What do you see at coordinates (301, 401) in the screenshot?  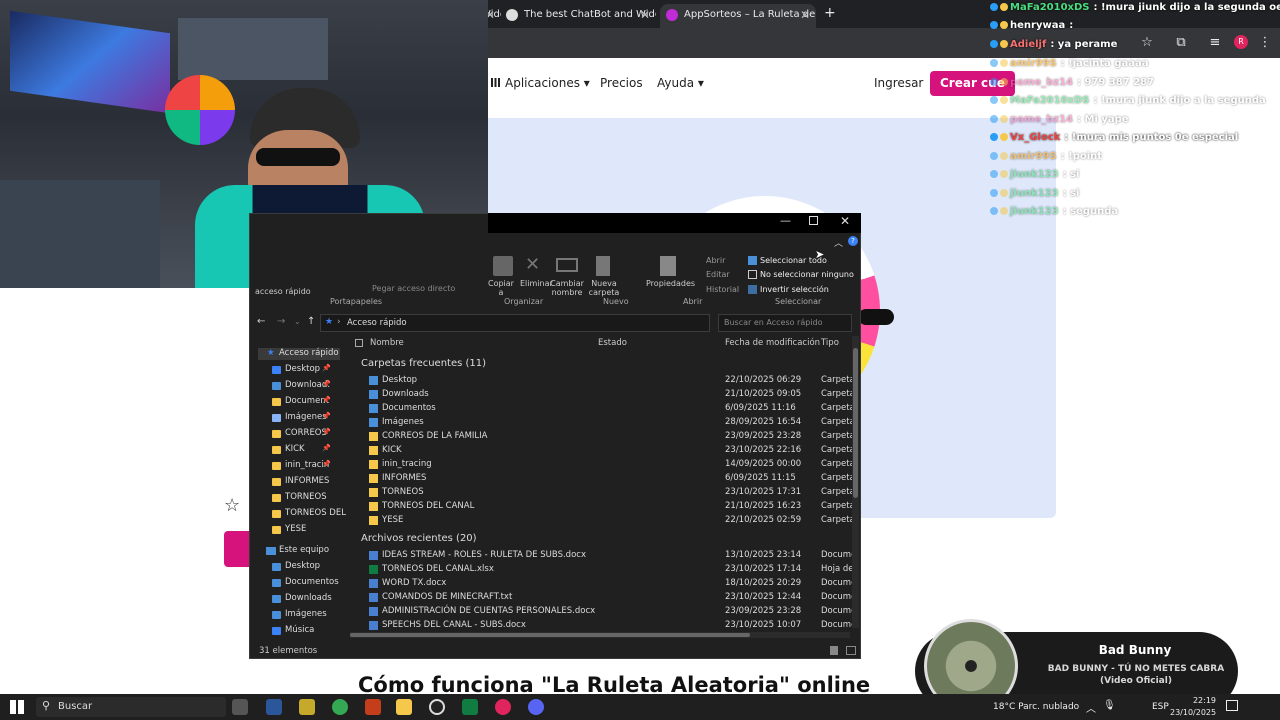 I see `sidebar-item: Document 📌` at bounding box center [301, 401].